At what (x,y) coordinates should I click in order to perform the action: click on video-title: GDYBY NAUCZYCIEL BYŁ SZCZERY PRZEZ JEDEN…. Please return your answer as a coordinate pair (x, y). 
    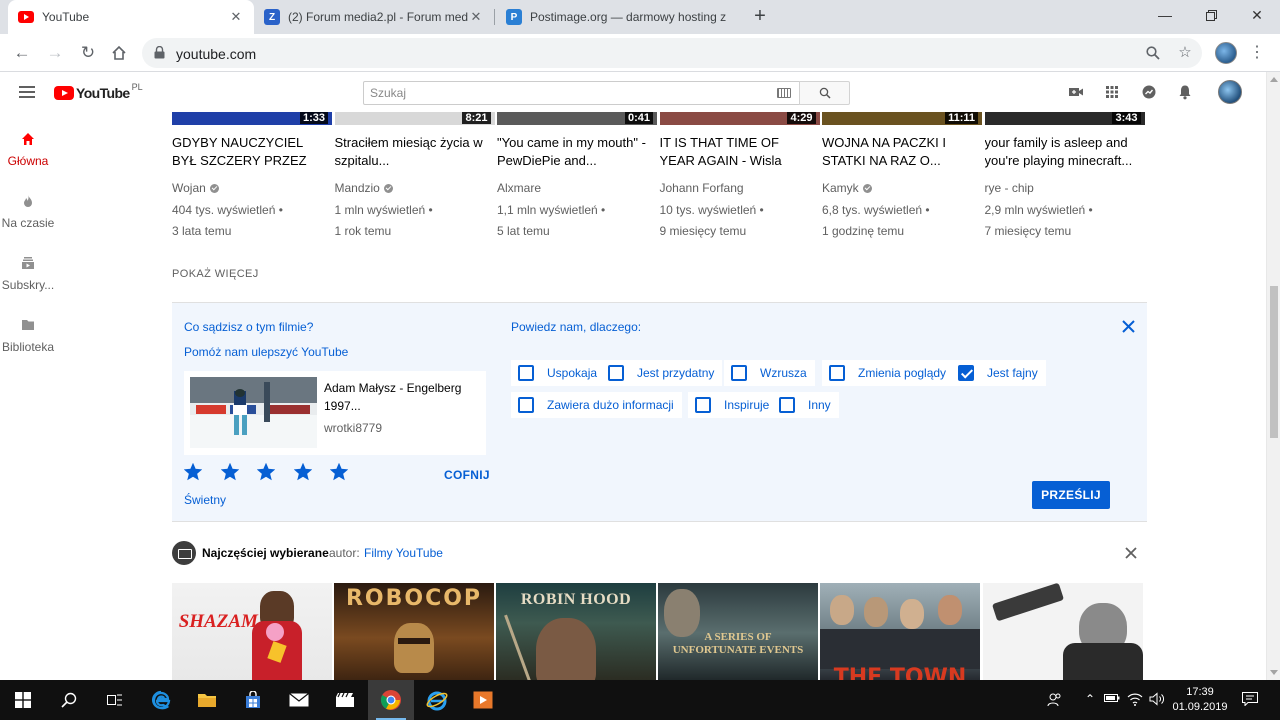
    Looking at the image, I should click on (247, 152).